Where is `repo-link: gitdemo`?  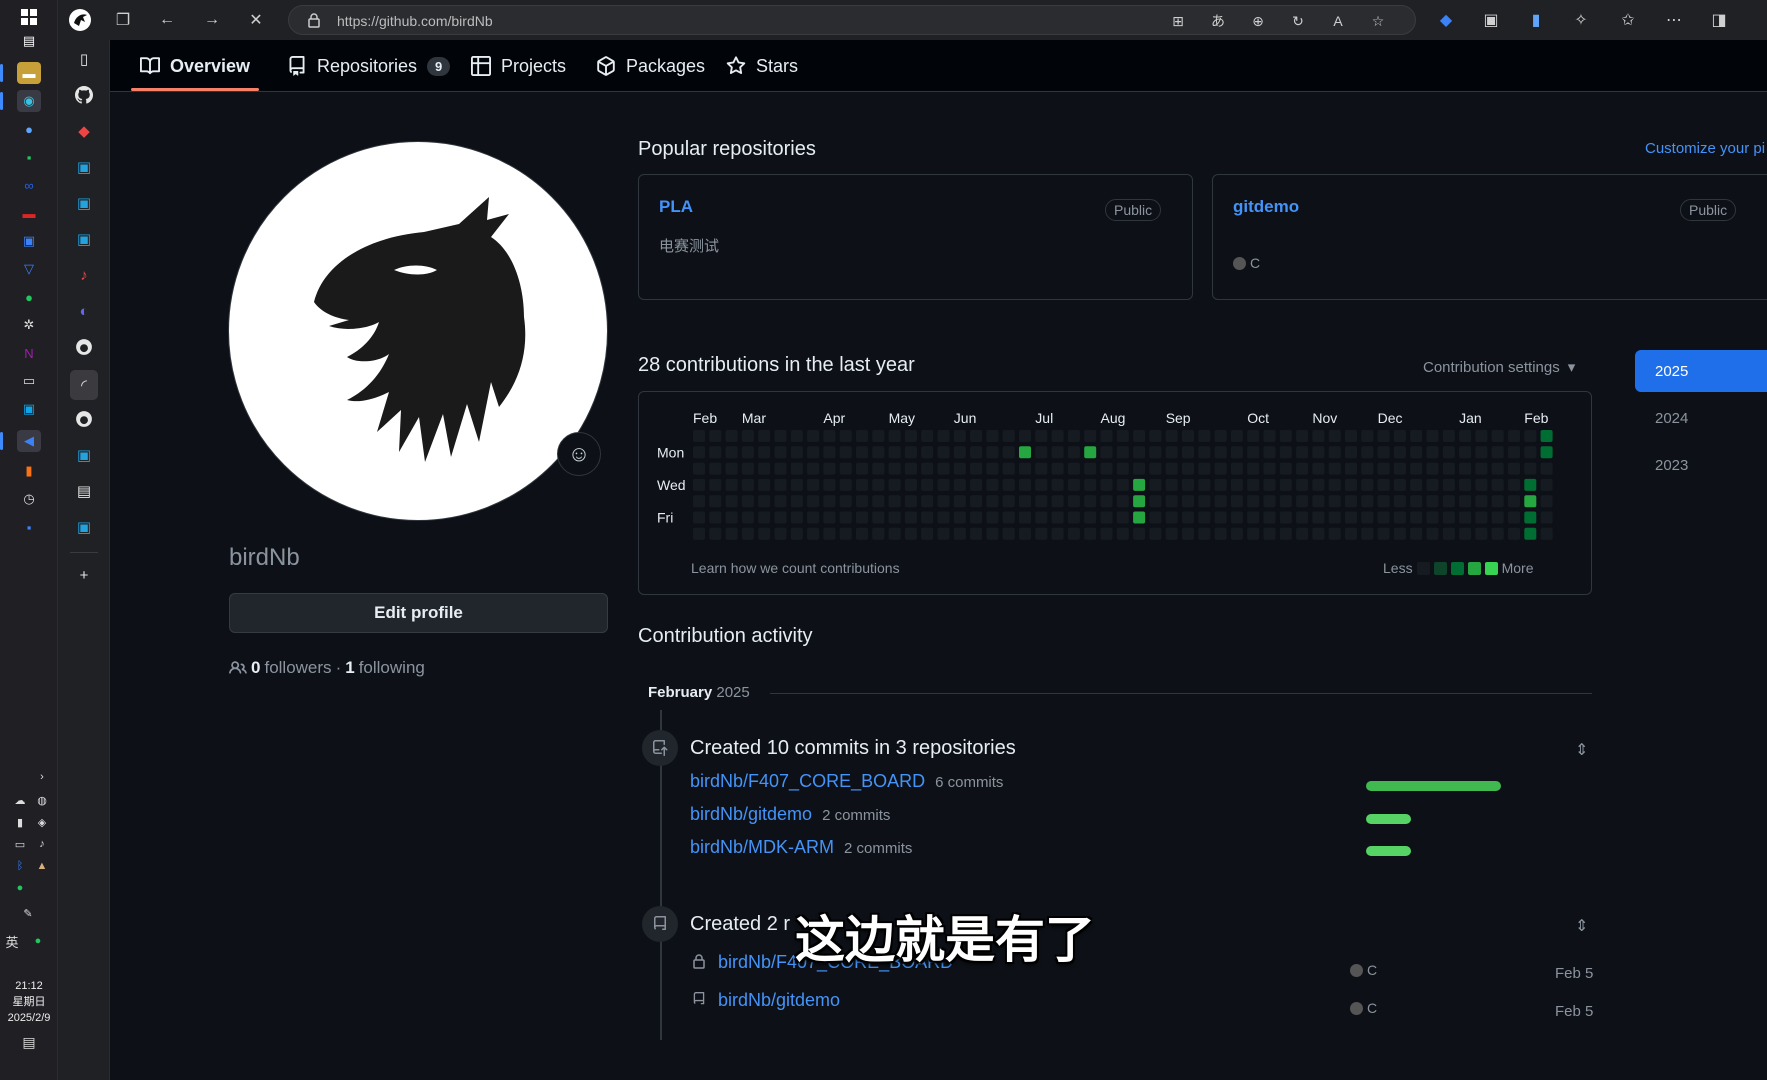
repo-link: gitdemo is located at coordinates (1266, 207).